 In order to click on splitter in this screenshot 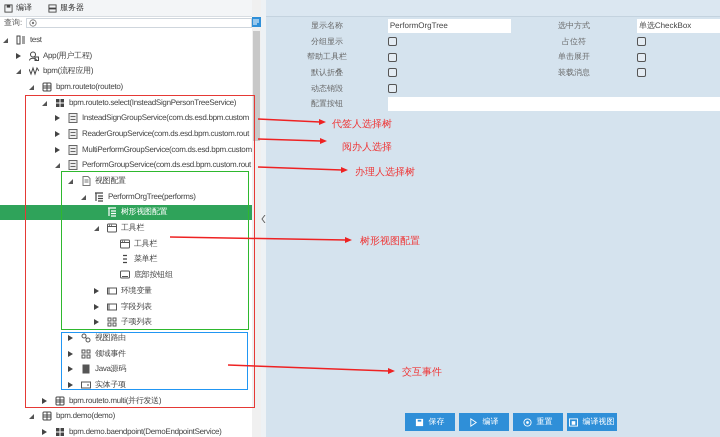, I will do `click(263, 218)`.